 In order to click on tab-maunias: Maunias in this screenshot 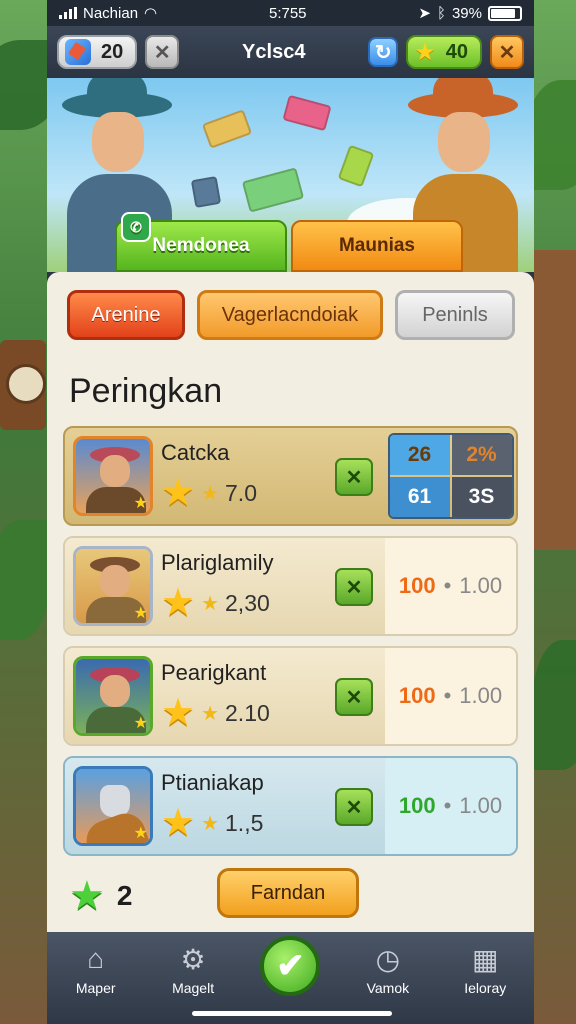, I will do `click(377, 246)`.